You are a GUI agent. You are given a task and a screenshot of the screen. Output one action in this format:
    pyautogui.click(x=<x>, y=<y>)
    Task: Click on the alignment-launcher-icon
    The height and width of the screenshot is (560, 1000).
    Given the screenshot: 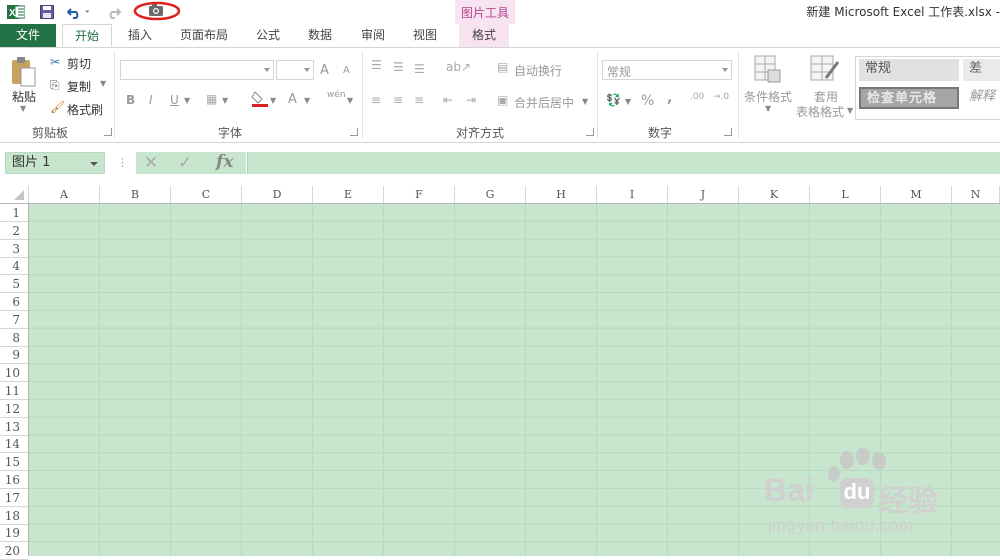 What is the action you would take?
    pyautogui.click(x=590, y=132)
    